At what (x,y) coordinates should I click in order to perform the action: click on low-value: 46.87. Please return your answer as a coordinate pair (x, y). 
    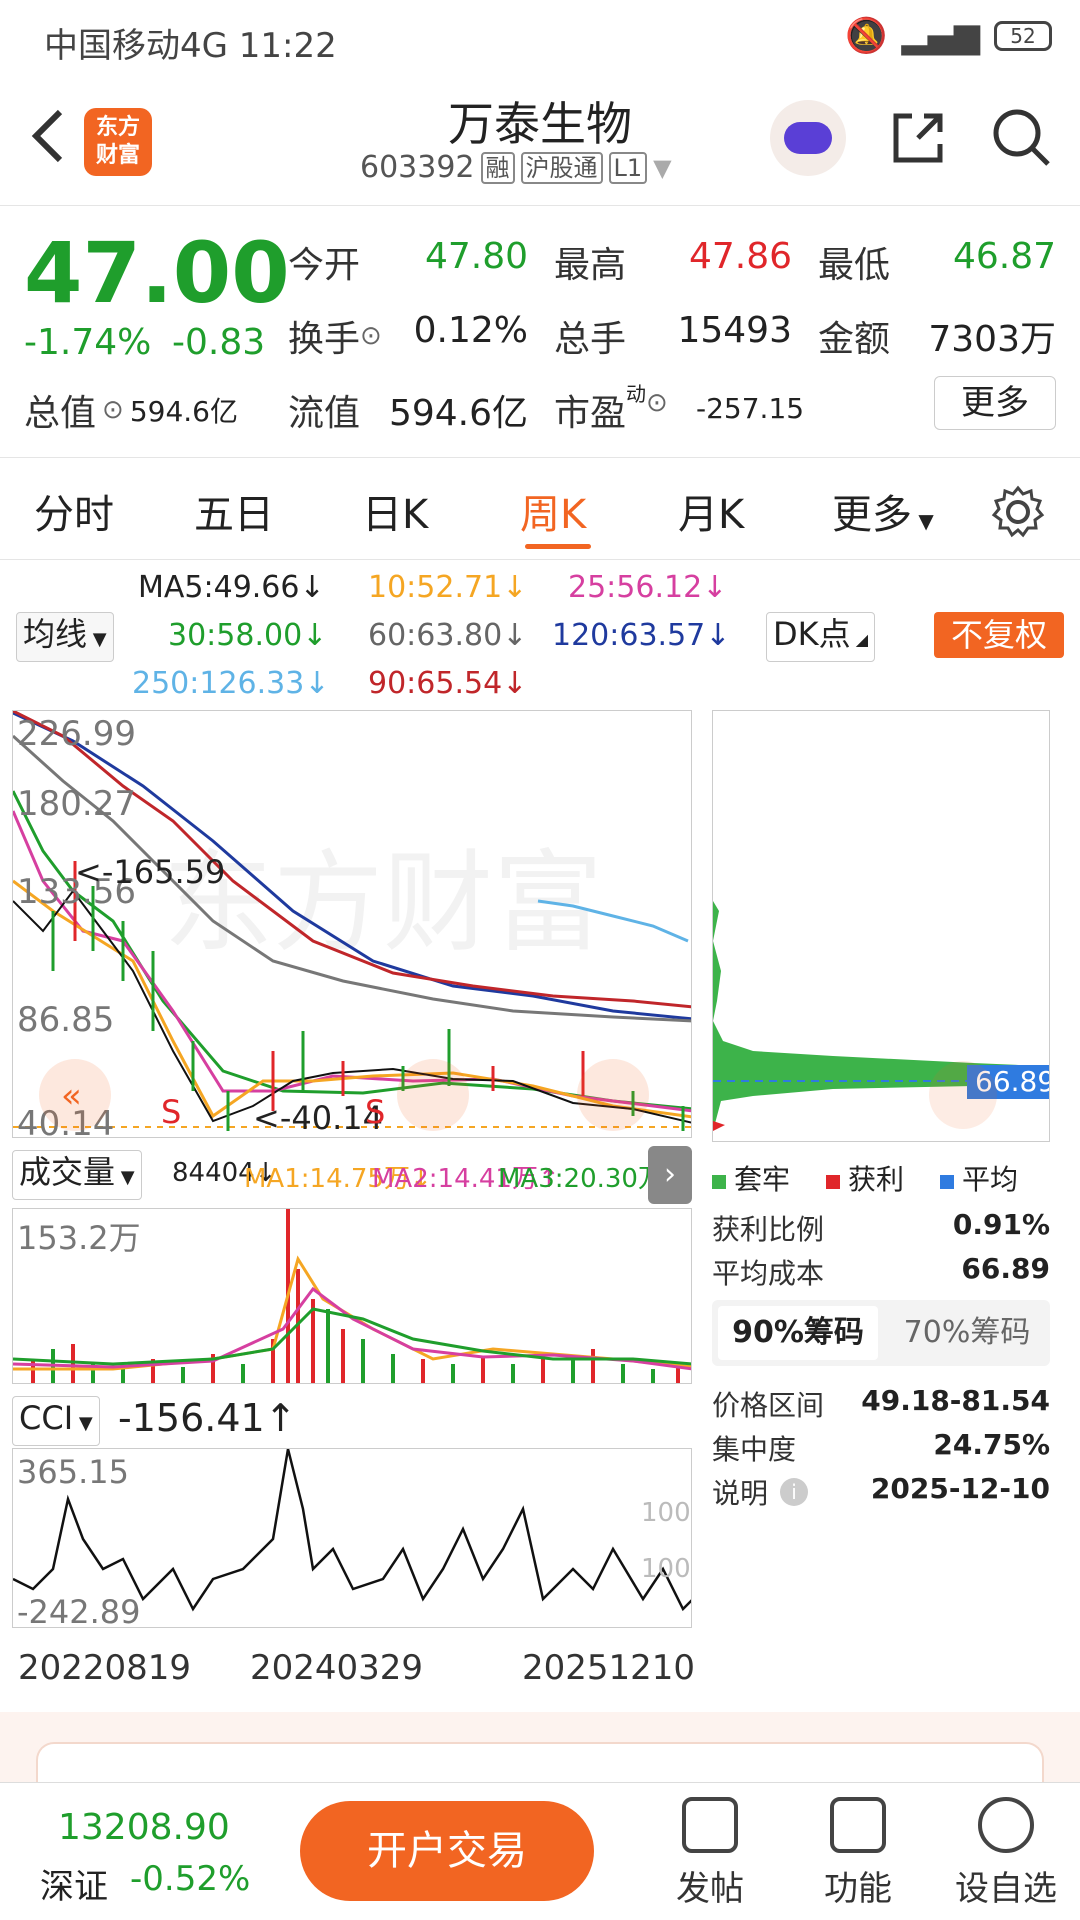
    Looking at the image, I should click on (1004, 256).